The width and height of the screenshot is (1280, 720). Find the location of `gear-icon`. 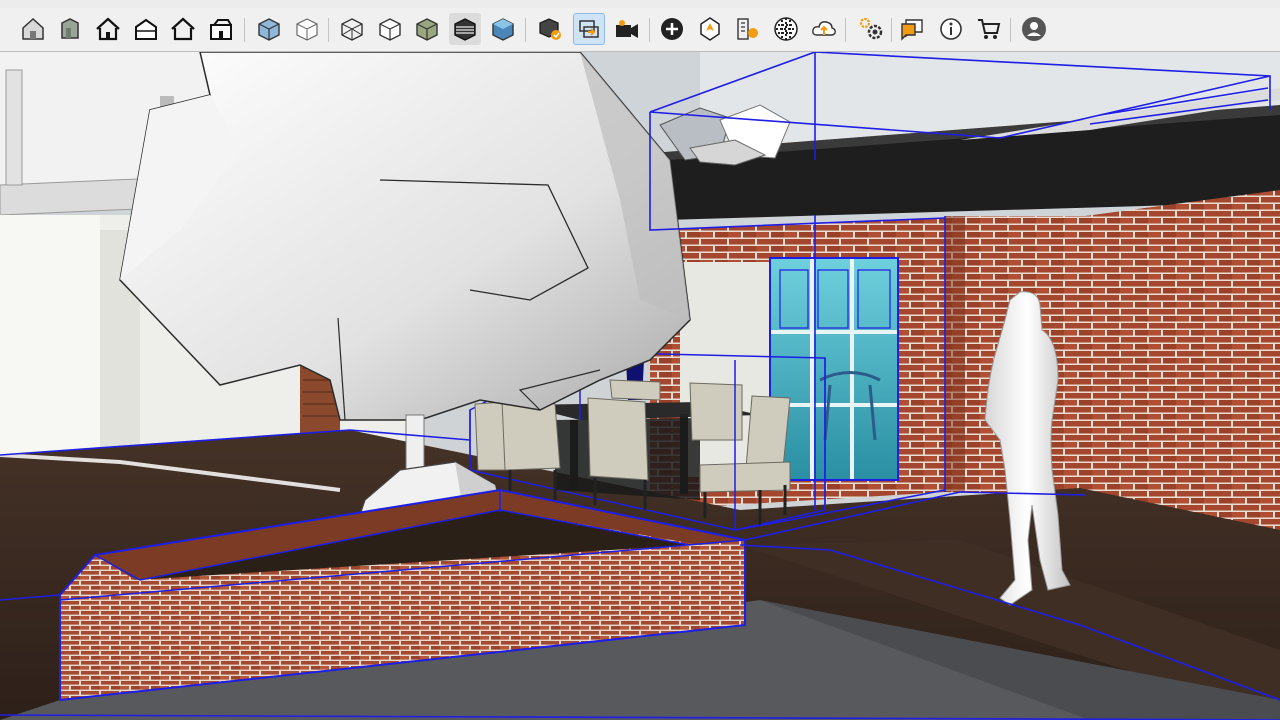

gear-icon is located at coordinates (871, 29).